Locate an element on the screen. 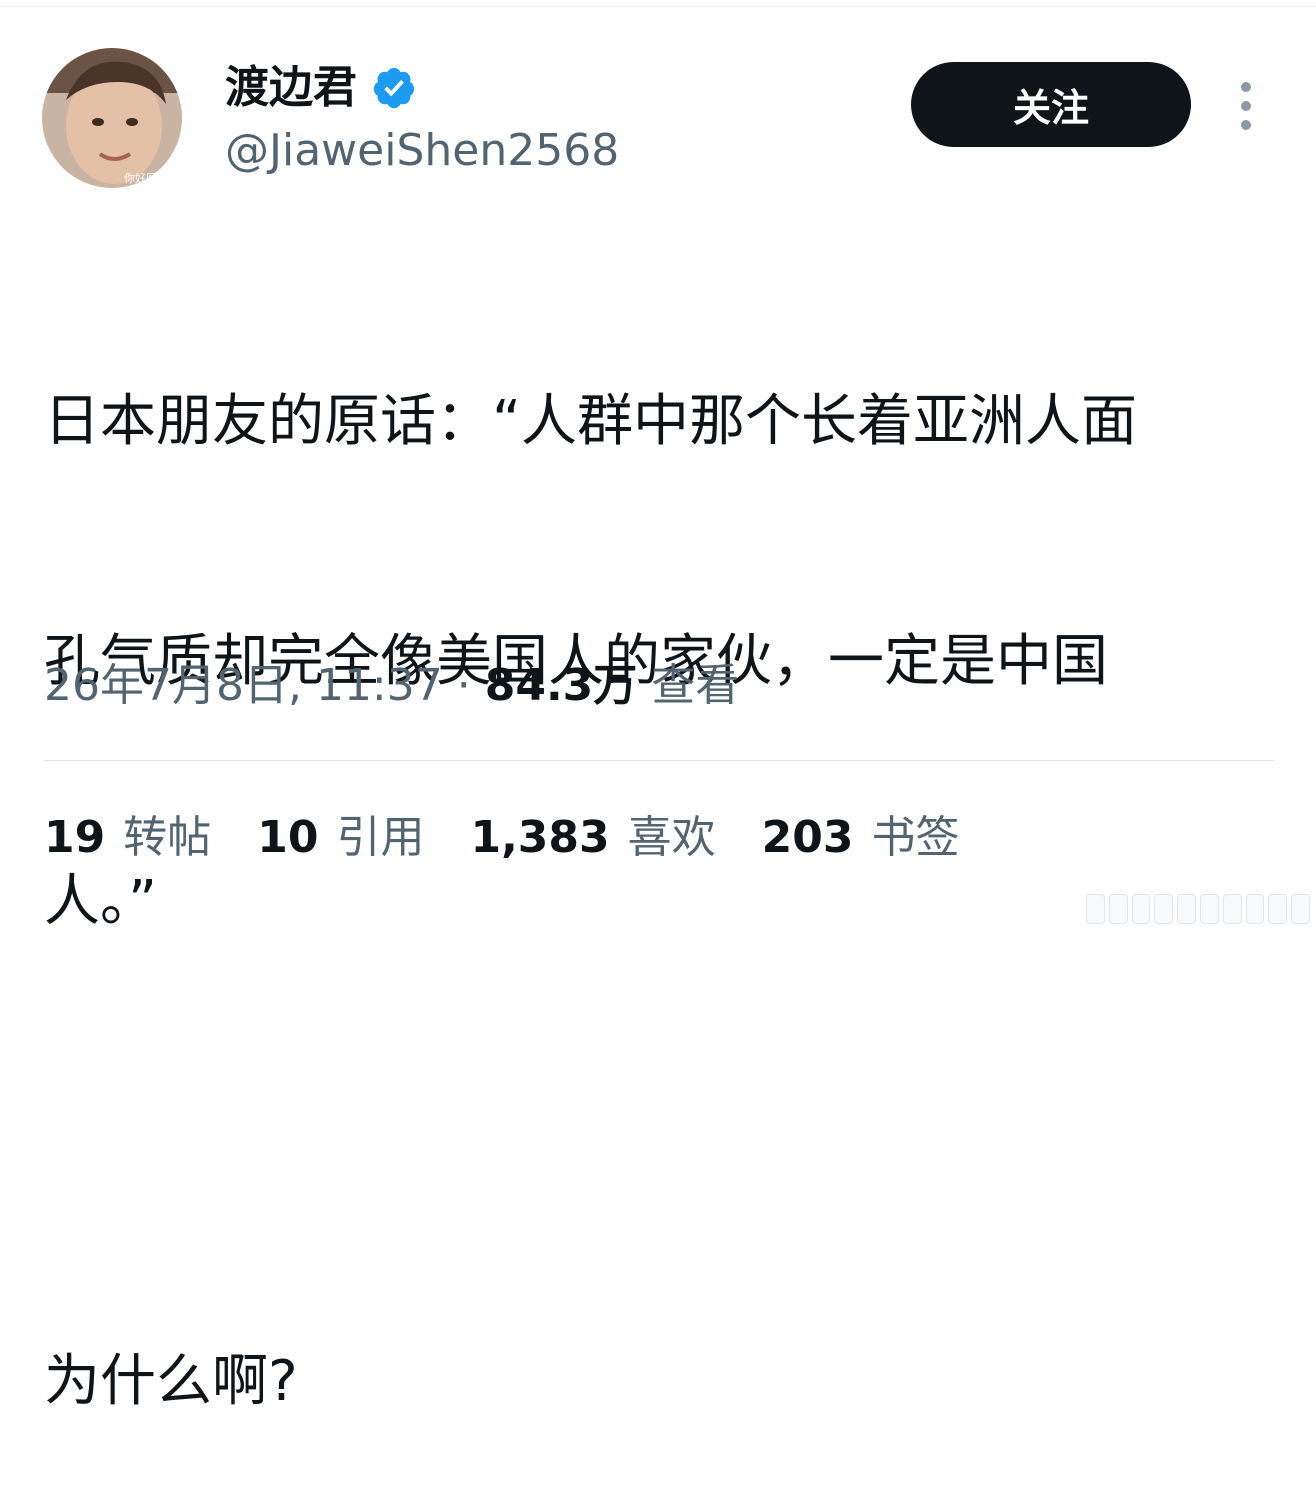  follow-button: 关注 is located at coordinates (1051, 104).